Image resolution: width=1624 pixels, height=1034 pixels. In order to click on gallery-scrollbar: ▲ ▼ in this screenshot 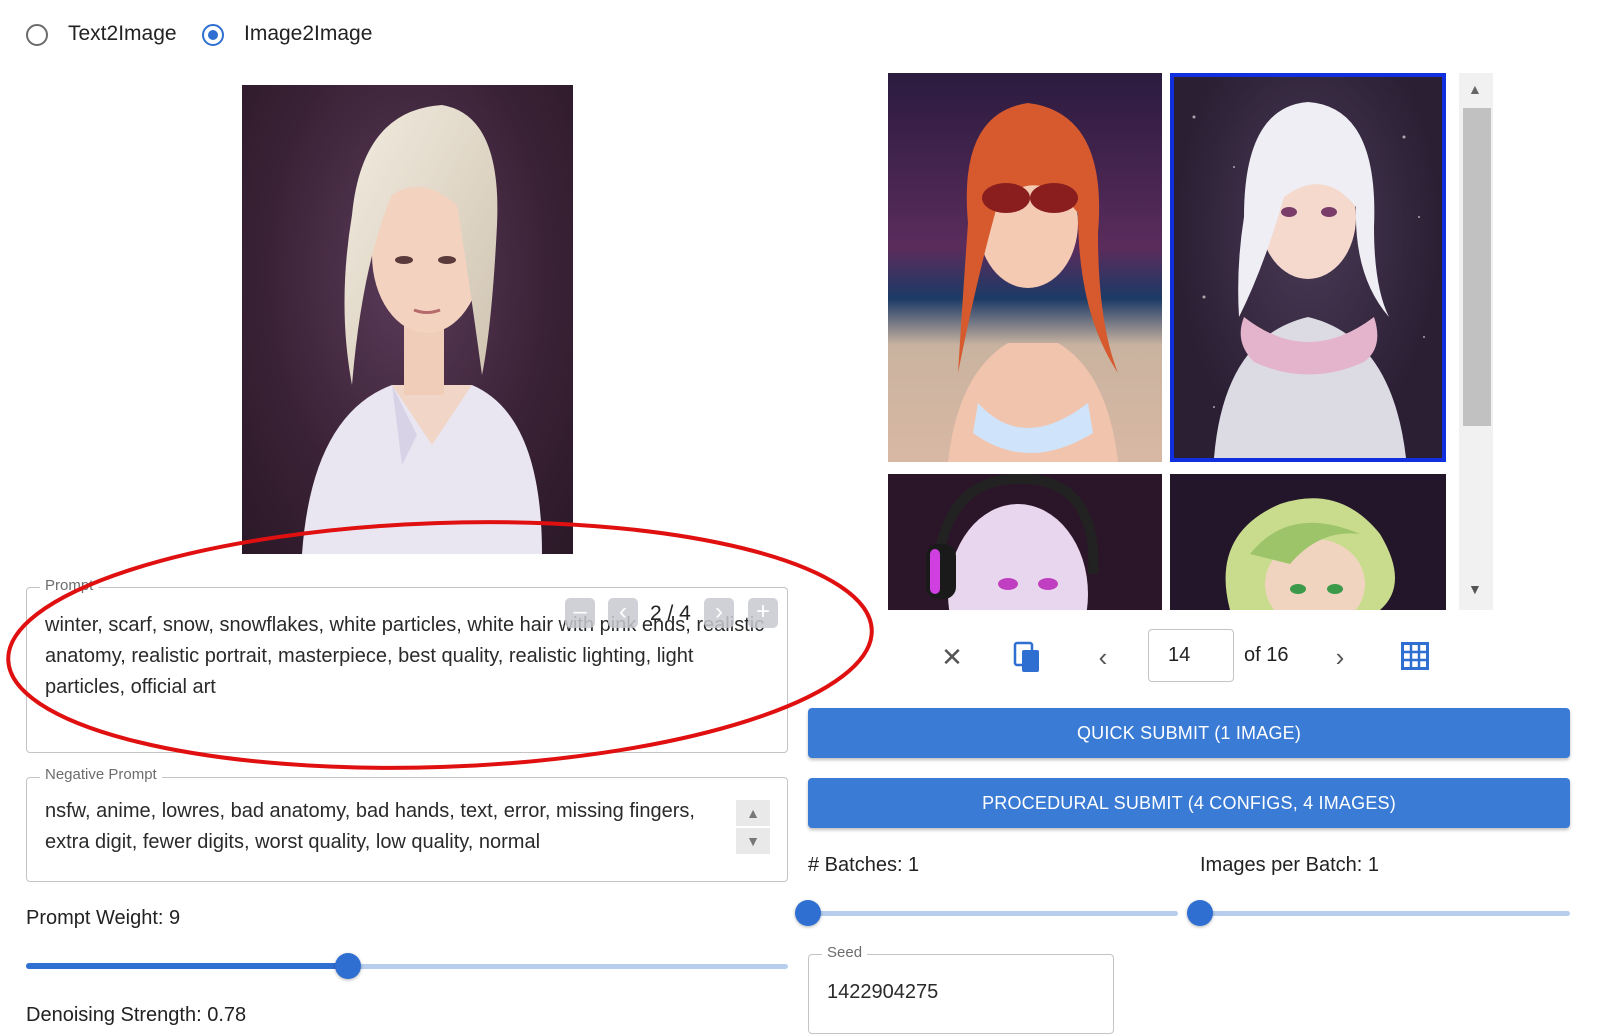, I will do `click(1476, 341)`.